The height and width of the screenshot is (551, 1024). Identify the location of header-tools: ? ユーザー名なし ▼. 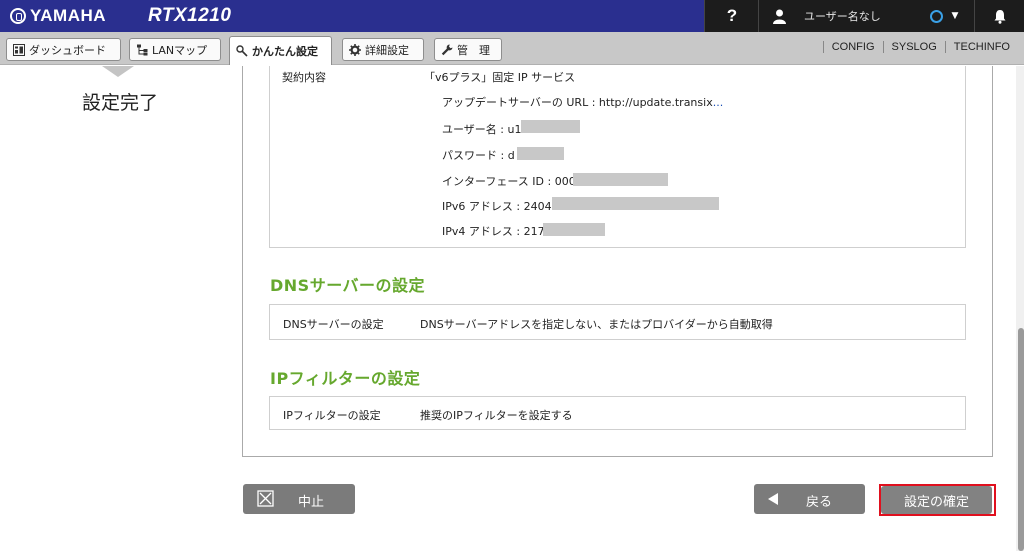
(864, 16).